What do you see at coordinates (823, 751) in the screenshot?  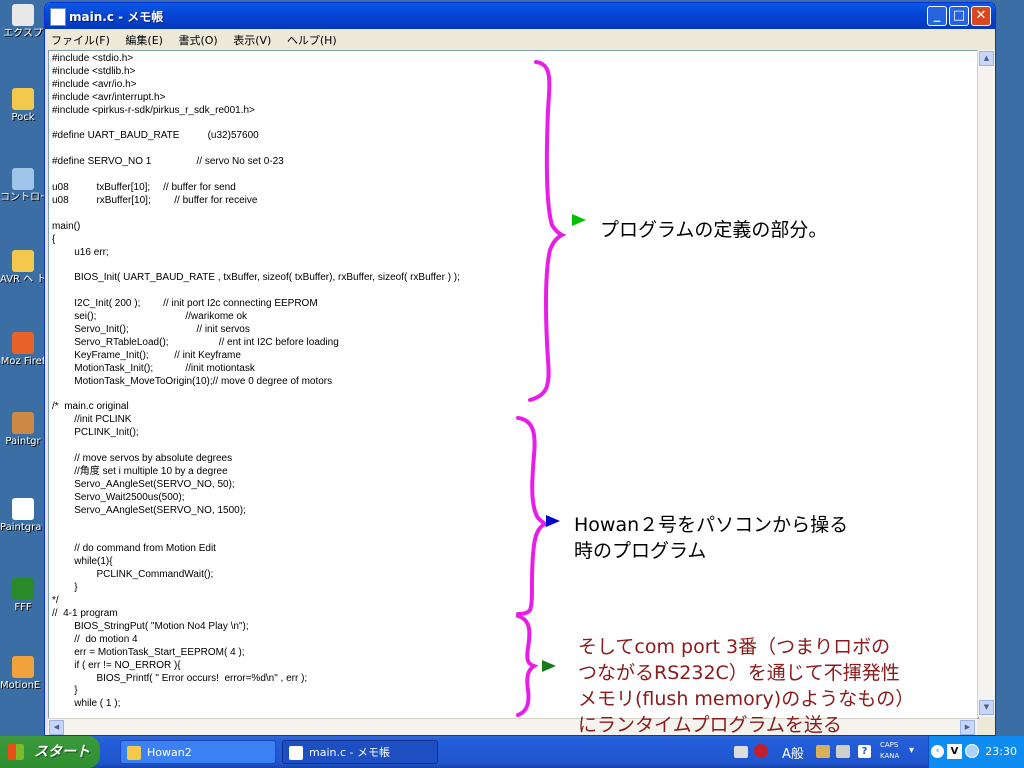 I see `ime-dictionary-icon` at bounding box center [823, 751].